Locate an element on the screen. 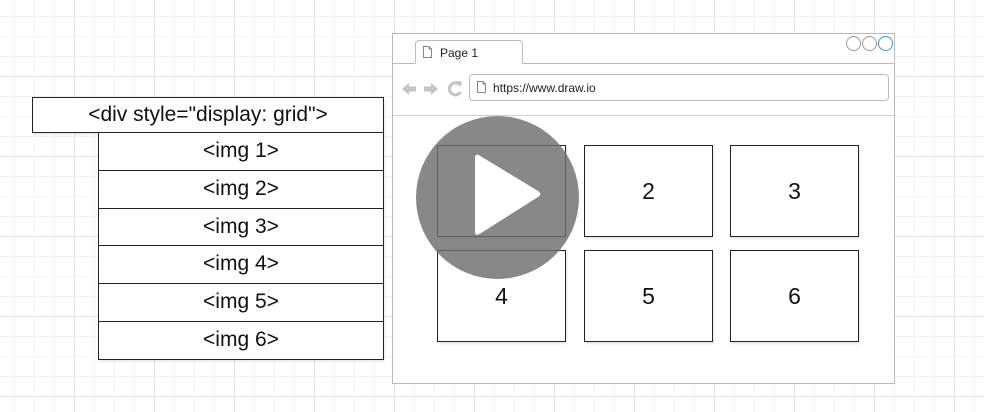 This screenshot has width=984, height=412. grid-cell-5: 5 is located at coordinates (648, 296).